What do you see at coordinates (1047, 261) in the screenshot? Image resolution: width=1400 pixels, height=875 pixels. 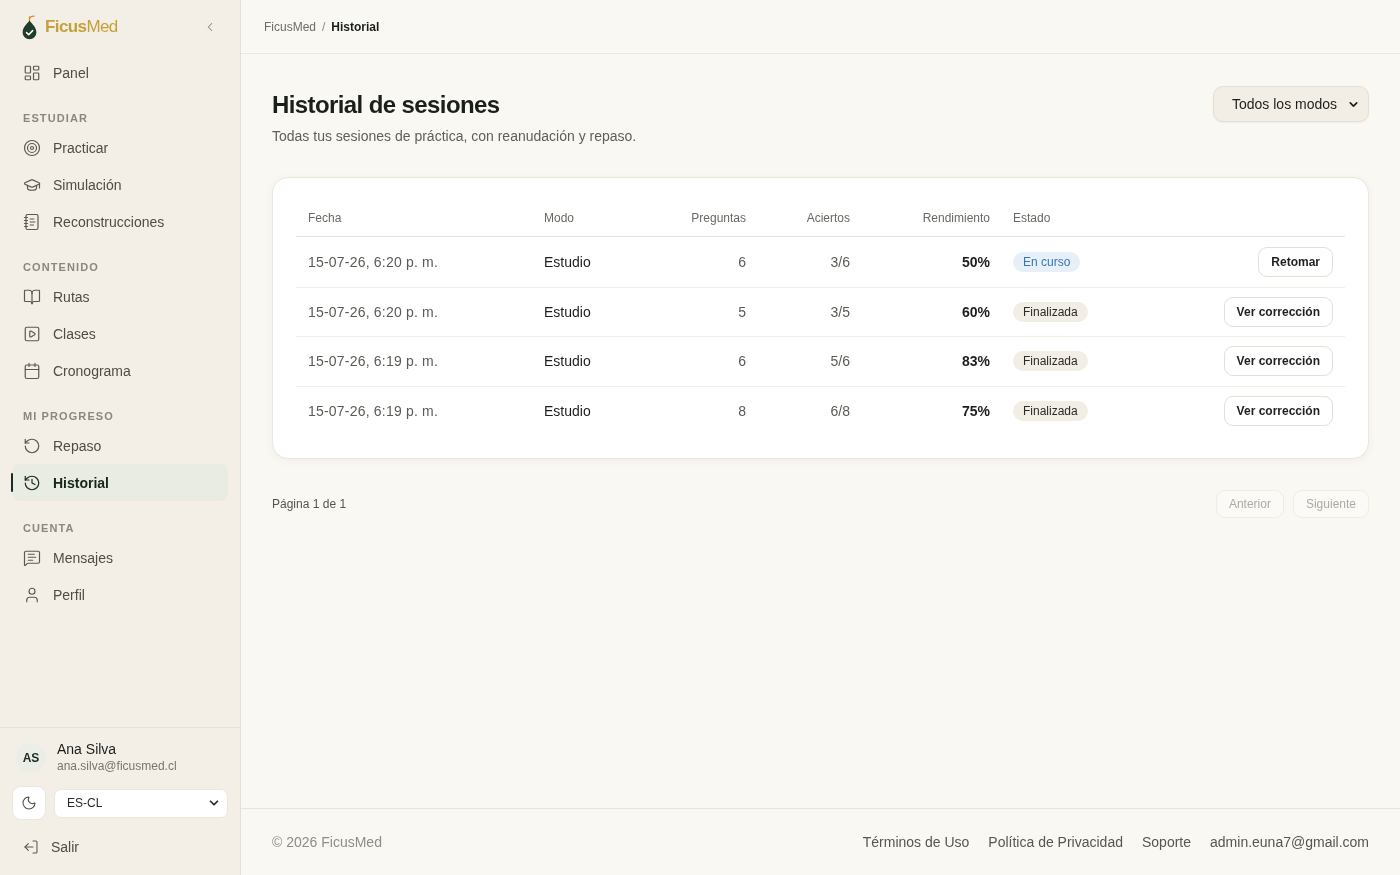 I see `status-badge: En curso` at bounding box center [1047, 261].